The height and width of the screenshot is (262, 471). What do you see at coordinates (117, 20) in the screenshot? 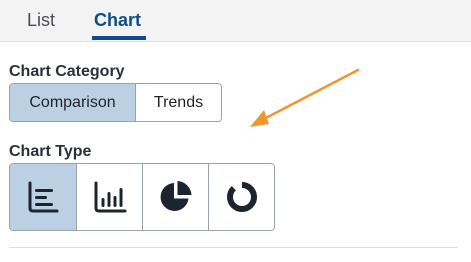
I see `tab-chart: Chart` at bounding box center [117, 20].